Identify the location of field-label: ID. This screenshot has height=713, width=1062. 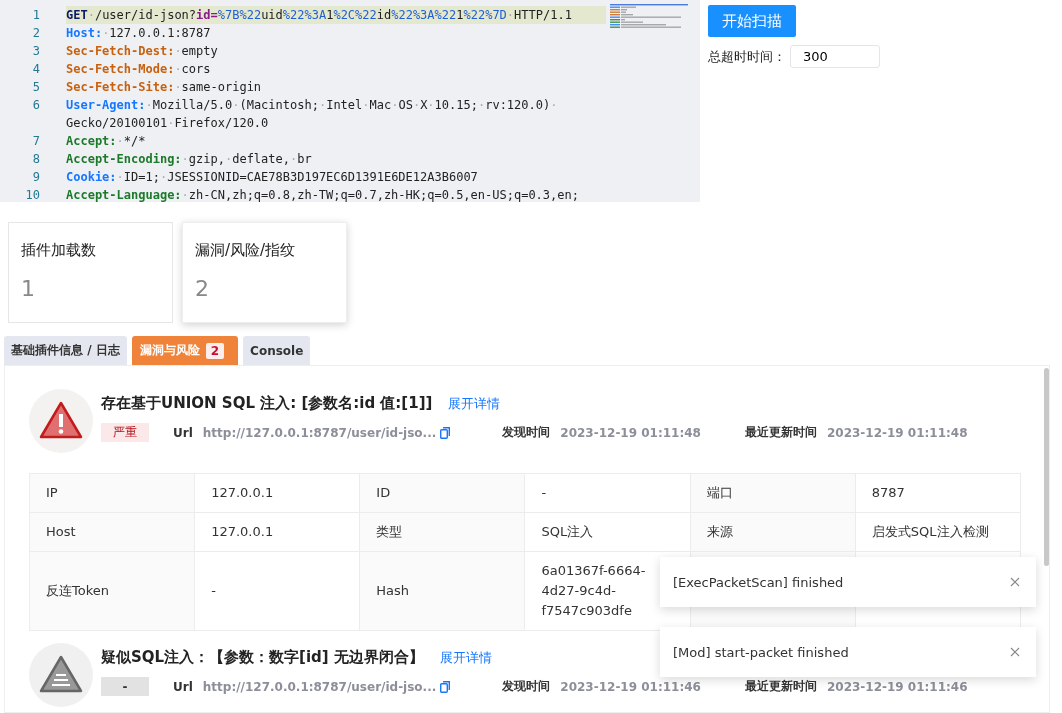
(442, 493).